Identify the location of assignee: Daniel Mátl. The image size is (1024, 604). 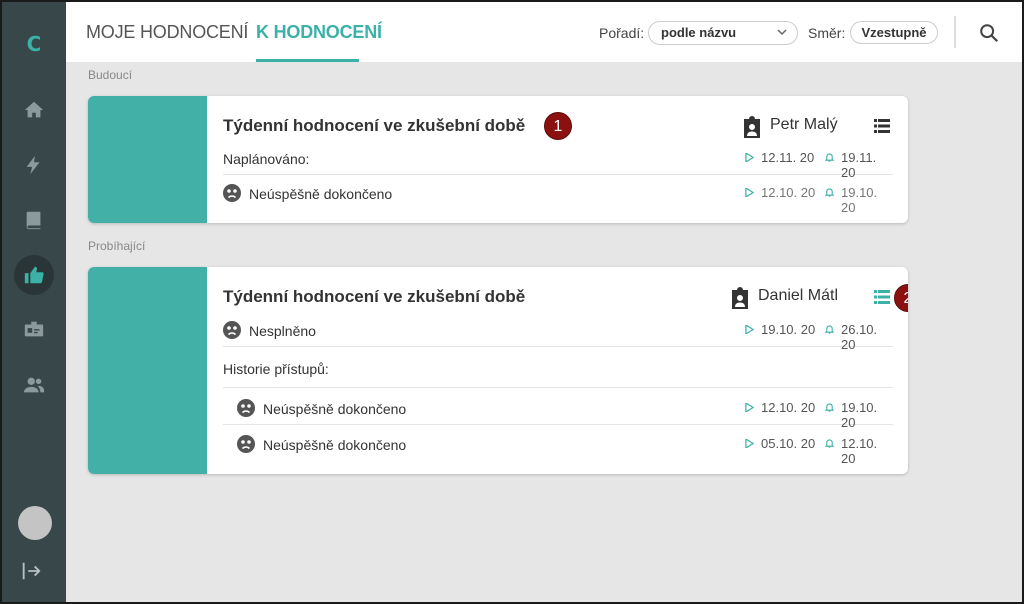
(784, 298).